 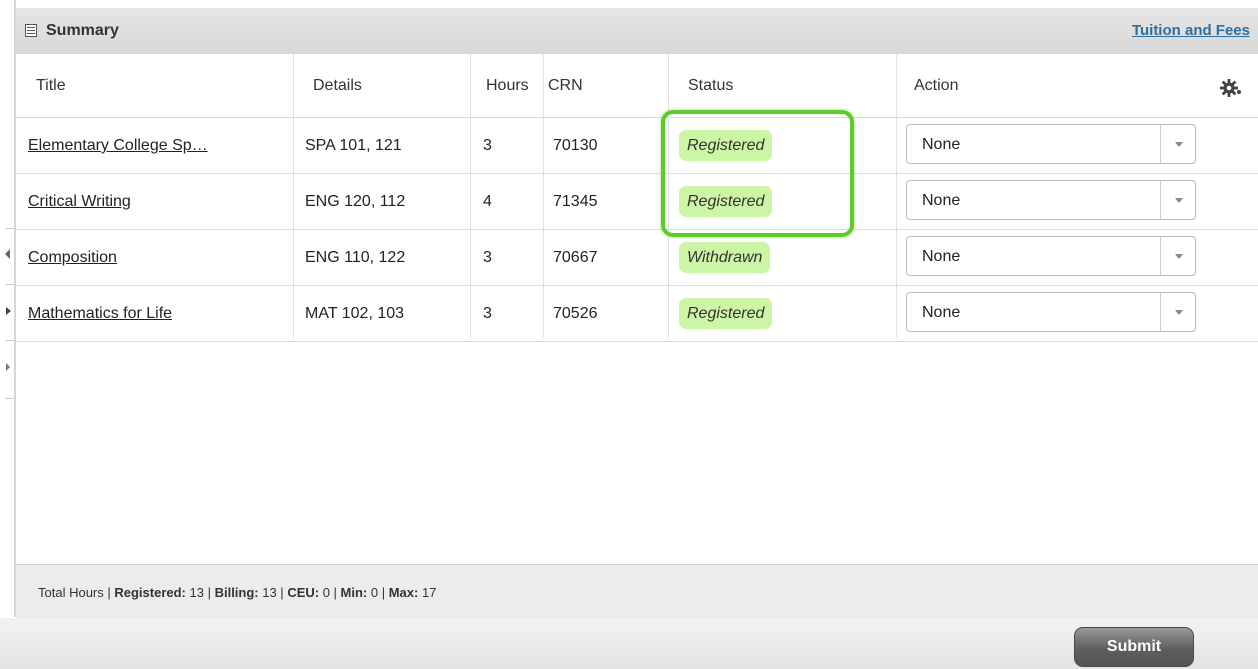 What do you see at coordinates (330, 592) in the screenshot?
I see `ceu-value: 0 |` at bounding box center [330, 592].